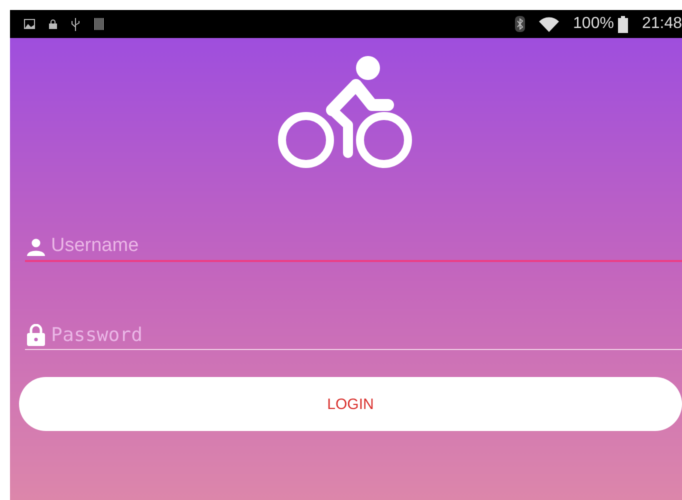 The image size is (682, 500). Describe the element at coordinates (99, 24) in the screenshot. I see `barcode-icon` at that location.